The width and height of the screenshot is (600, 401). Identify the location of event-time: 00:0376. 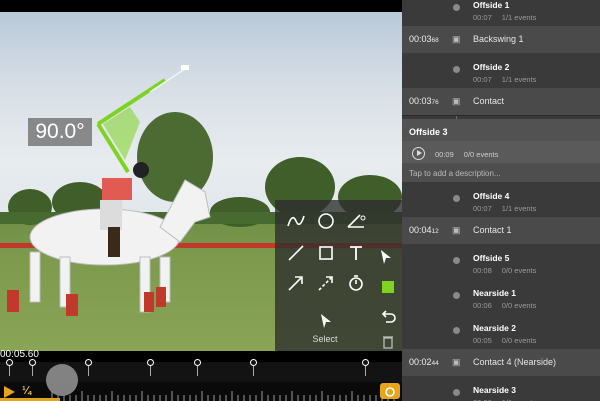
(424, 101).